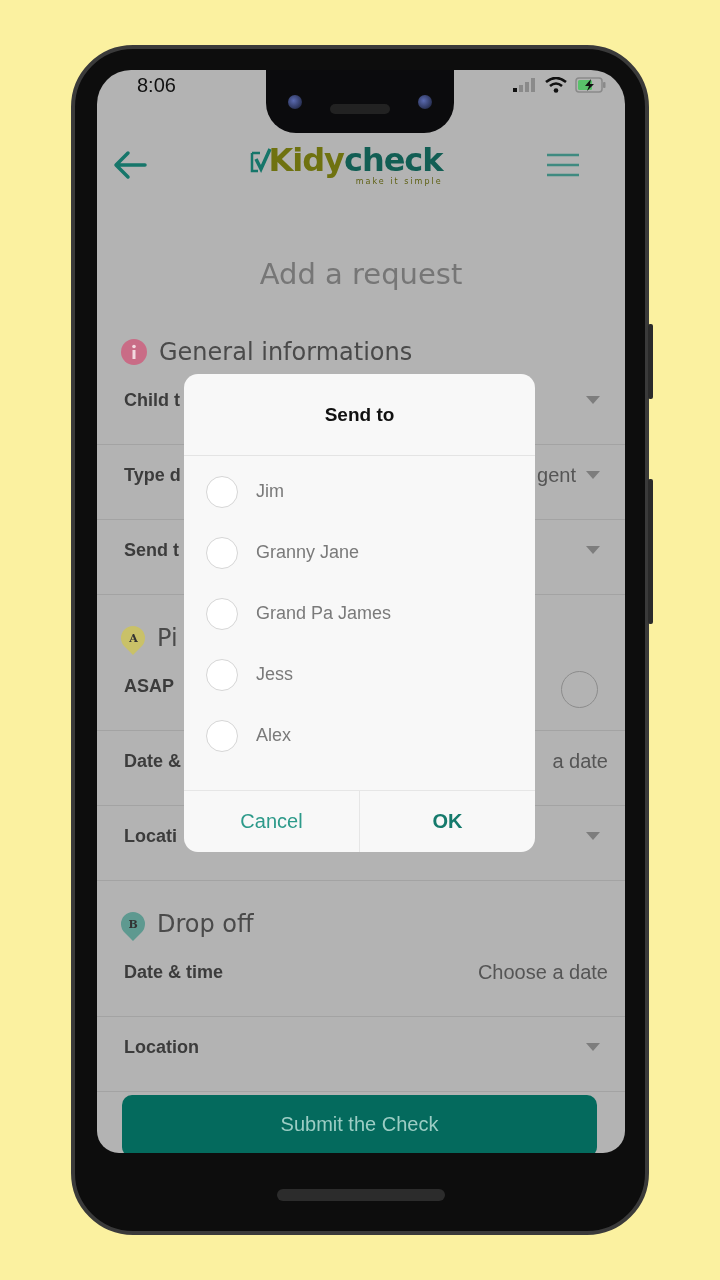 The height and width of the screenshot is (1280, 720). I want to click on recipient-option: Grand Pa James, so click(359, 613).